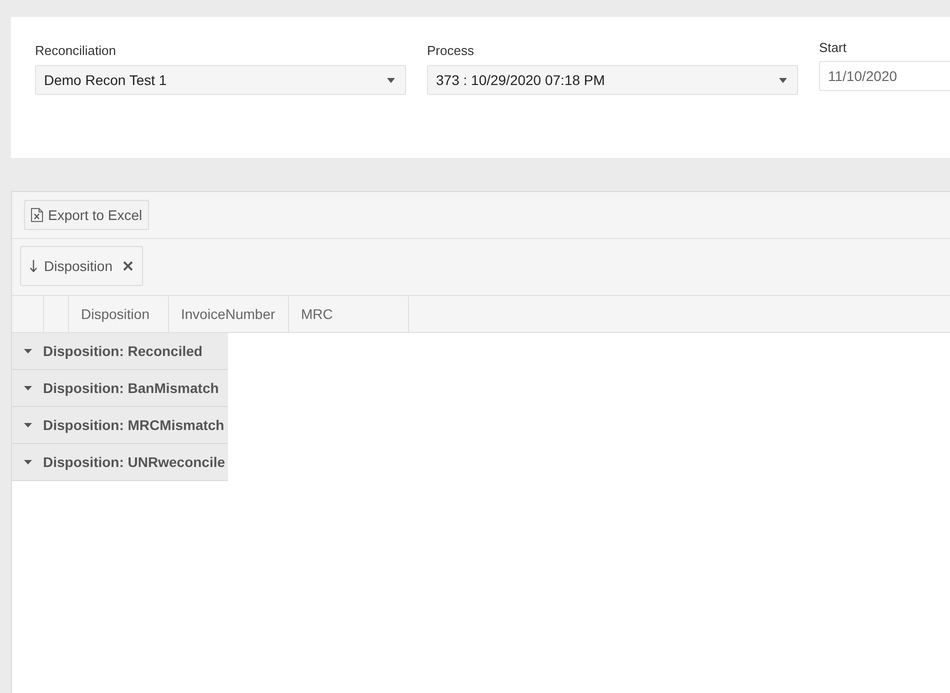 Image resolution: width=950 pixels, height=693 pixels. Describe the element at coordinates (451, 51) in the screenshot. I see `field-label: Process` at that location.